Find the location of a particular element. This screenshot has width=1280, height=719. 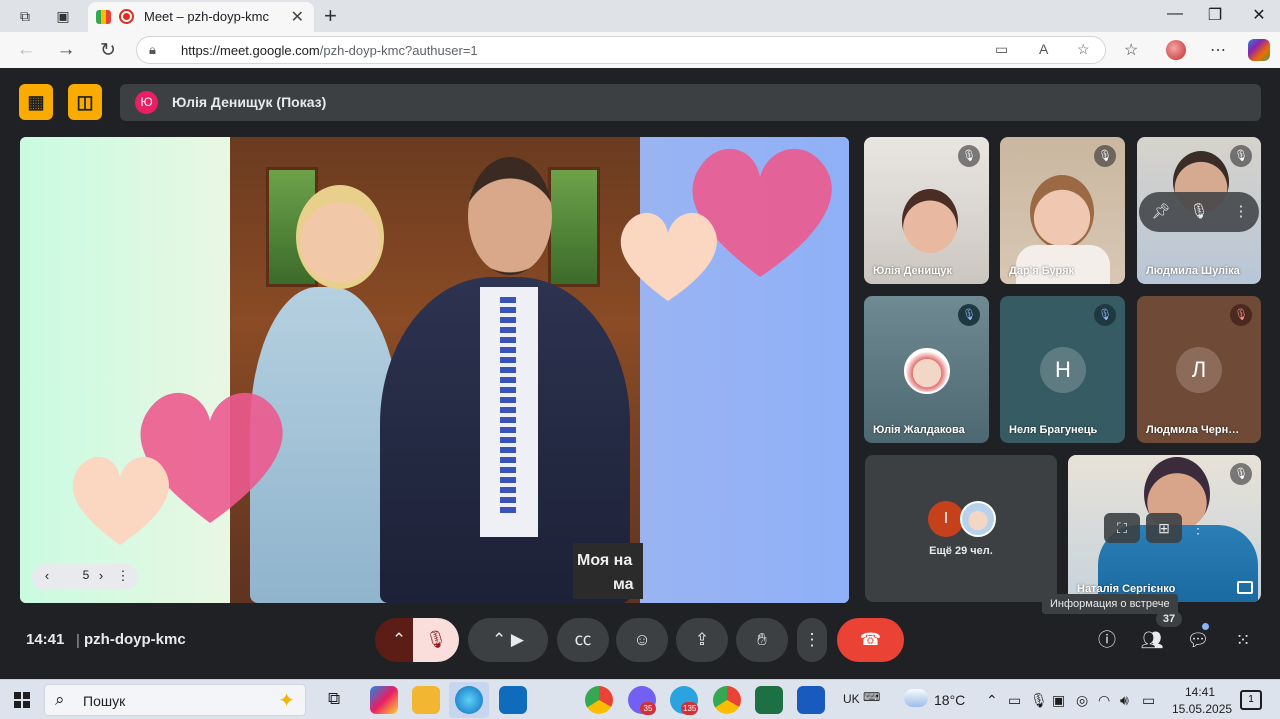

meeting-time: 14:41 is located at coordinates (45, 639).